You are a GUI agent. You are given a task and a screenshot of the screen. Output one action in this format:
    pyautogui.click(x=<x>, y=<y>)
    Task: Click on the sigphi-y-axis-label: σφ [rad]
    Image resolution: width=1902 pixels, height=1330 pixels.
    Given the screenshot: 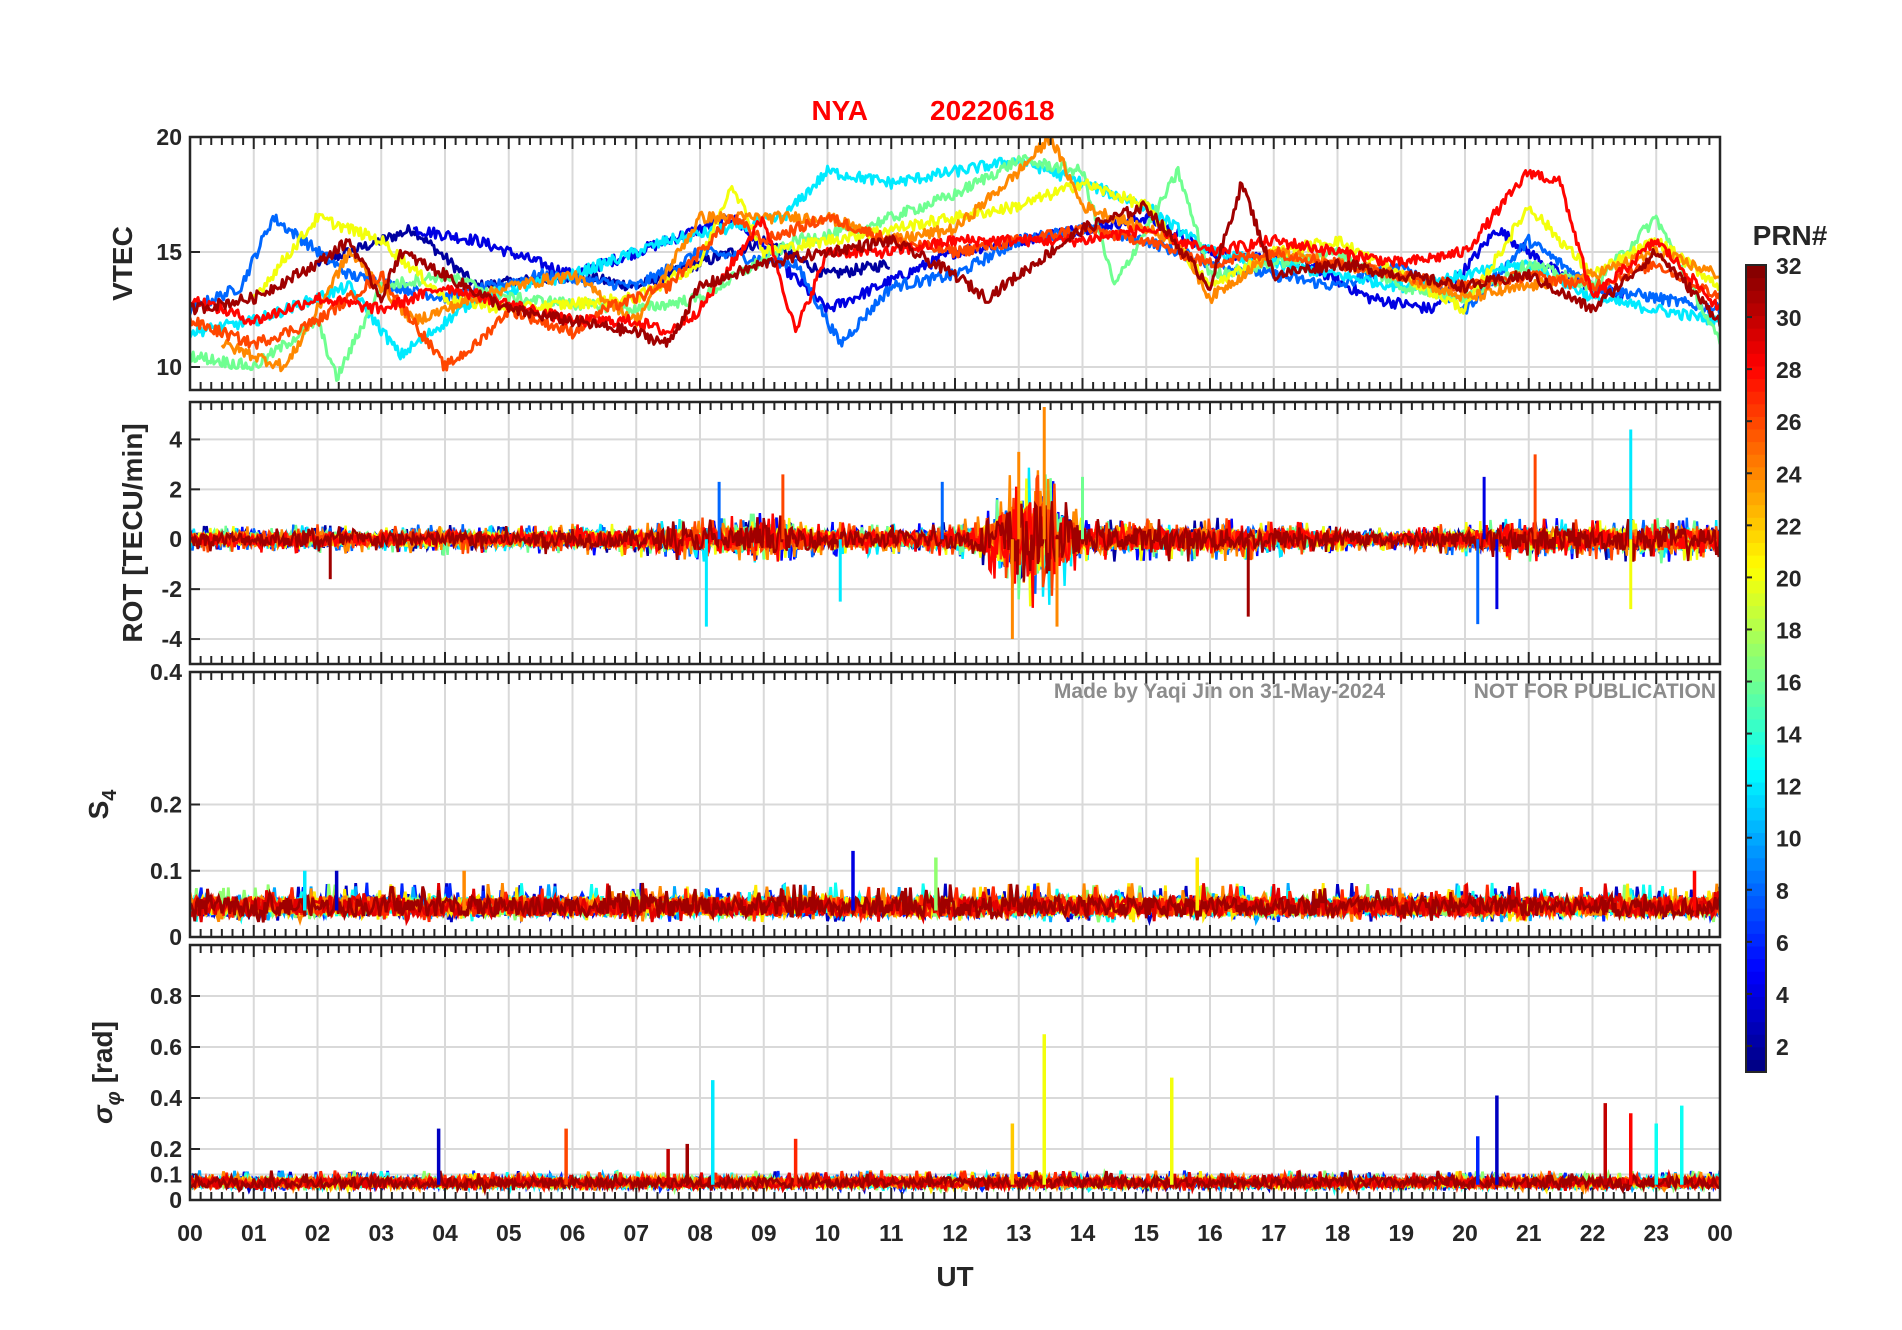 What is the action you would take?
    pyautogui.click(x=106, y=1072)
    